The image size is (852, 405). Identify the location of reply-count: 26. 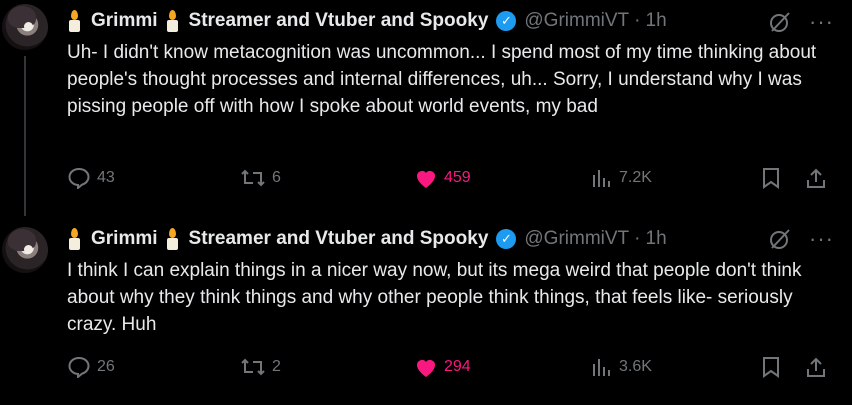
(106, 366).